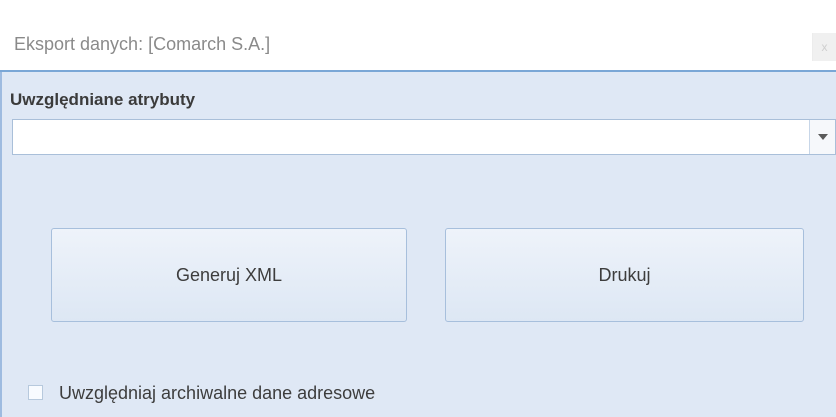  What do you see at coordinates (424, 137) in the screenshot?
I see `attributes-dropdown` at bounding box center [424, 137].